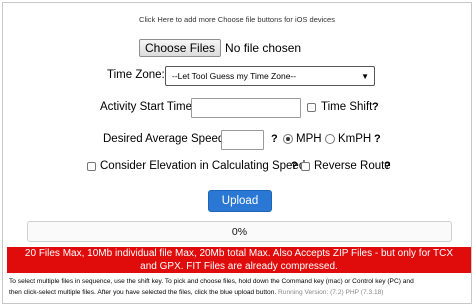 This screenshot has height=306, width=474. I want to click on time-shift-checkbox, so click(311, 107).